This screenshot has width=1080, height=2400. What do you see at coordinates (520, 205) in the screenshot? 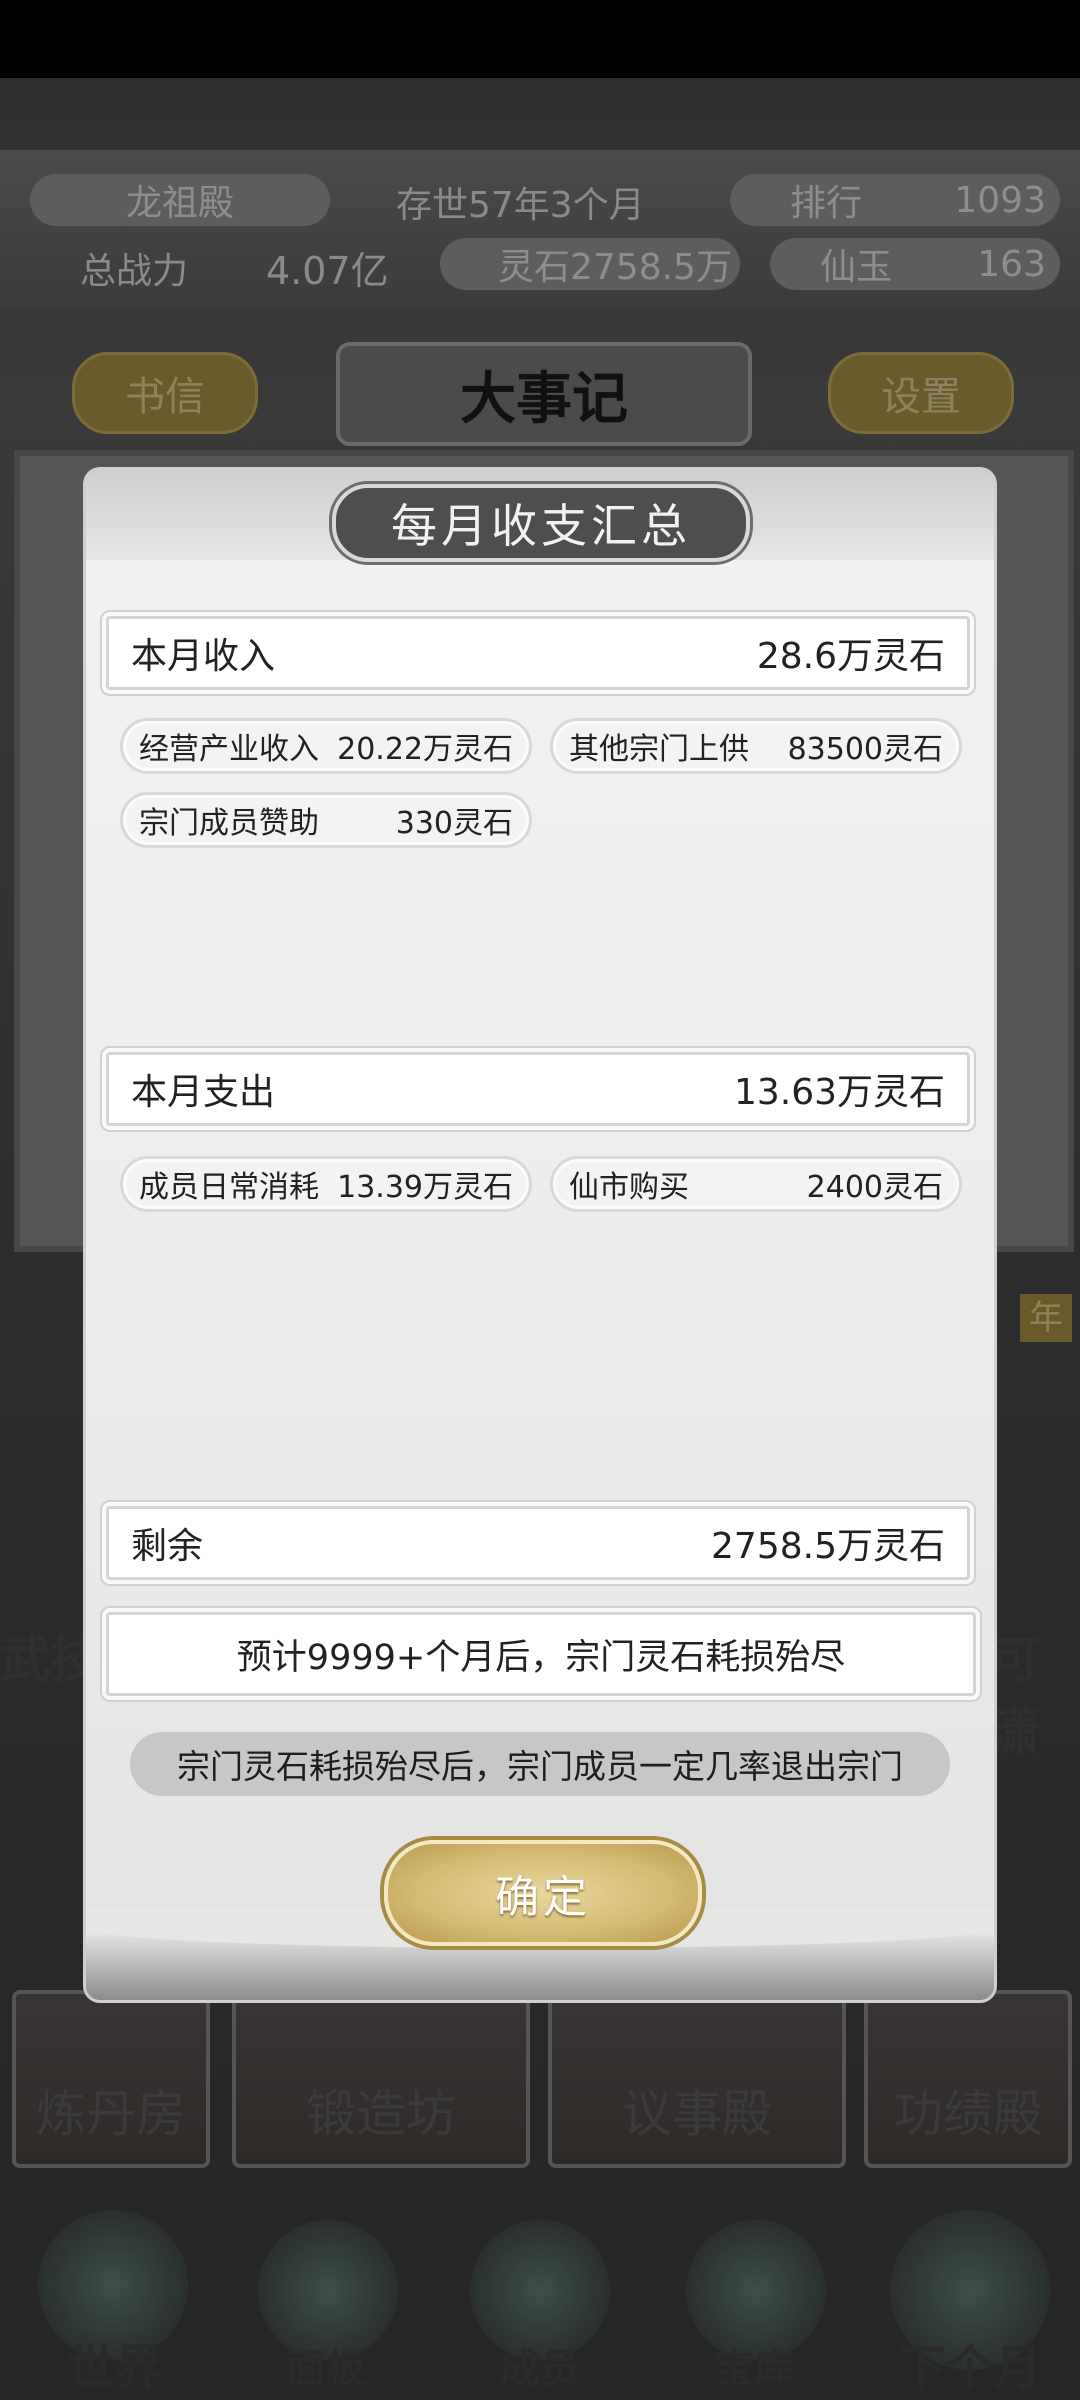
I see `sect-age: 存世57年3个月` at bounding box center [520, 205].